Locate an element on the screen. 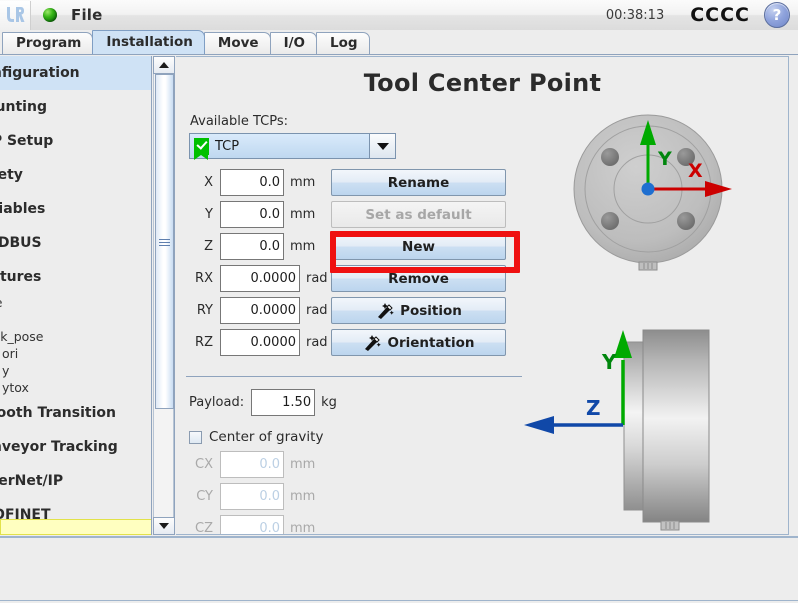 Image resolution: width=798 pixels, height=603 pixels. help-icon: ? is located at coordinates (777, 15).